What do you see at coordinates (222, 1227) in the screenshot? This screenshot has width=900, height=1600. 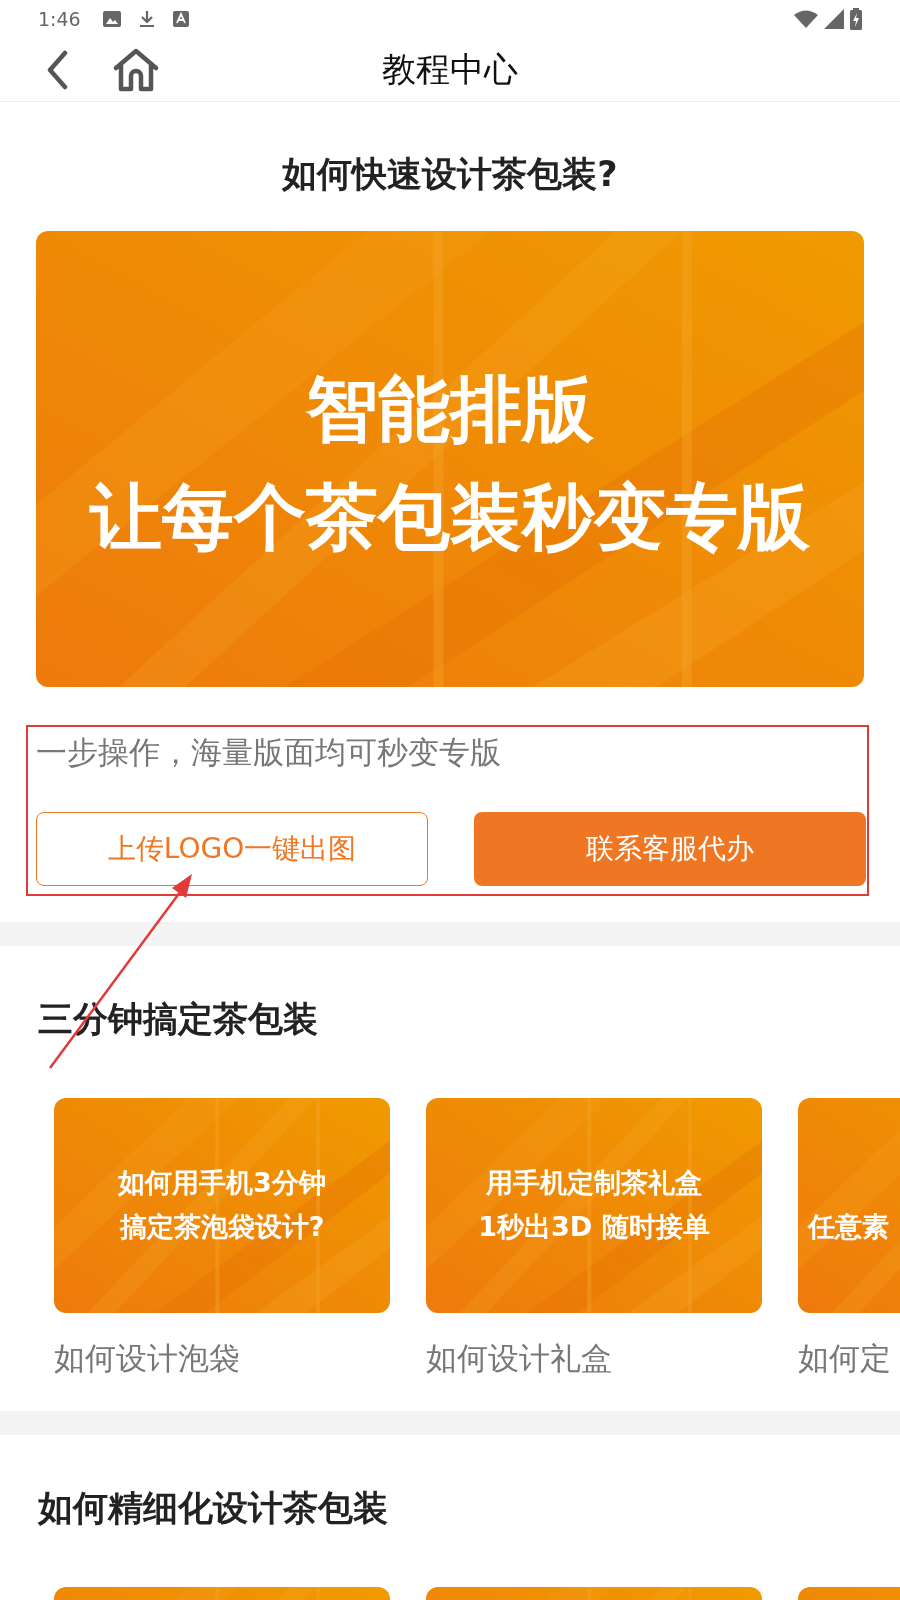 I see `card-title: 搞定茶泡袋设计?` at bounding box center [222, 1227].